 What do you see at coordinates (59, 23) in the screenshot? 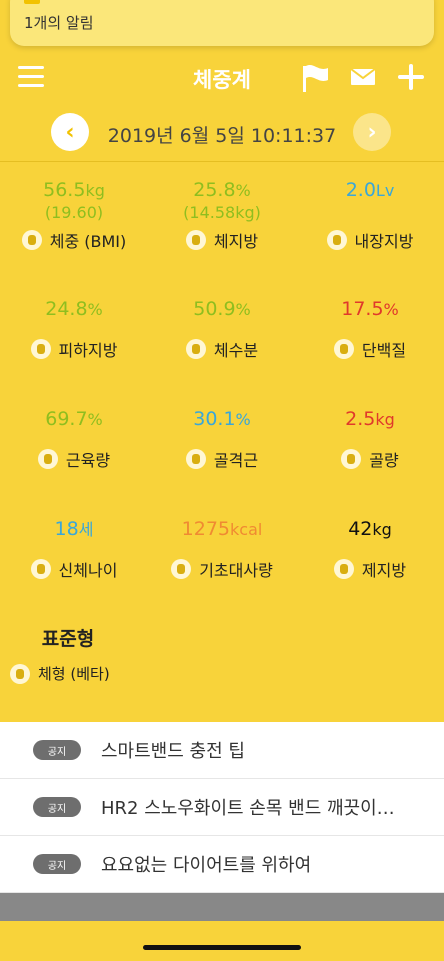
I see `notification-text: 1개의 알림` at bounding box center [59, 23].